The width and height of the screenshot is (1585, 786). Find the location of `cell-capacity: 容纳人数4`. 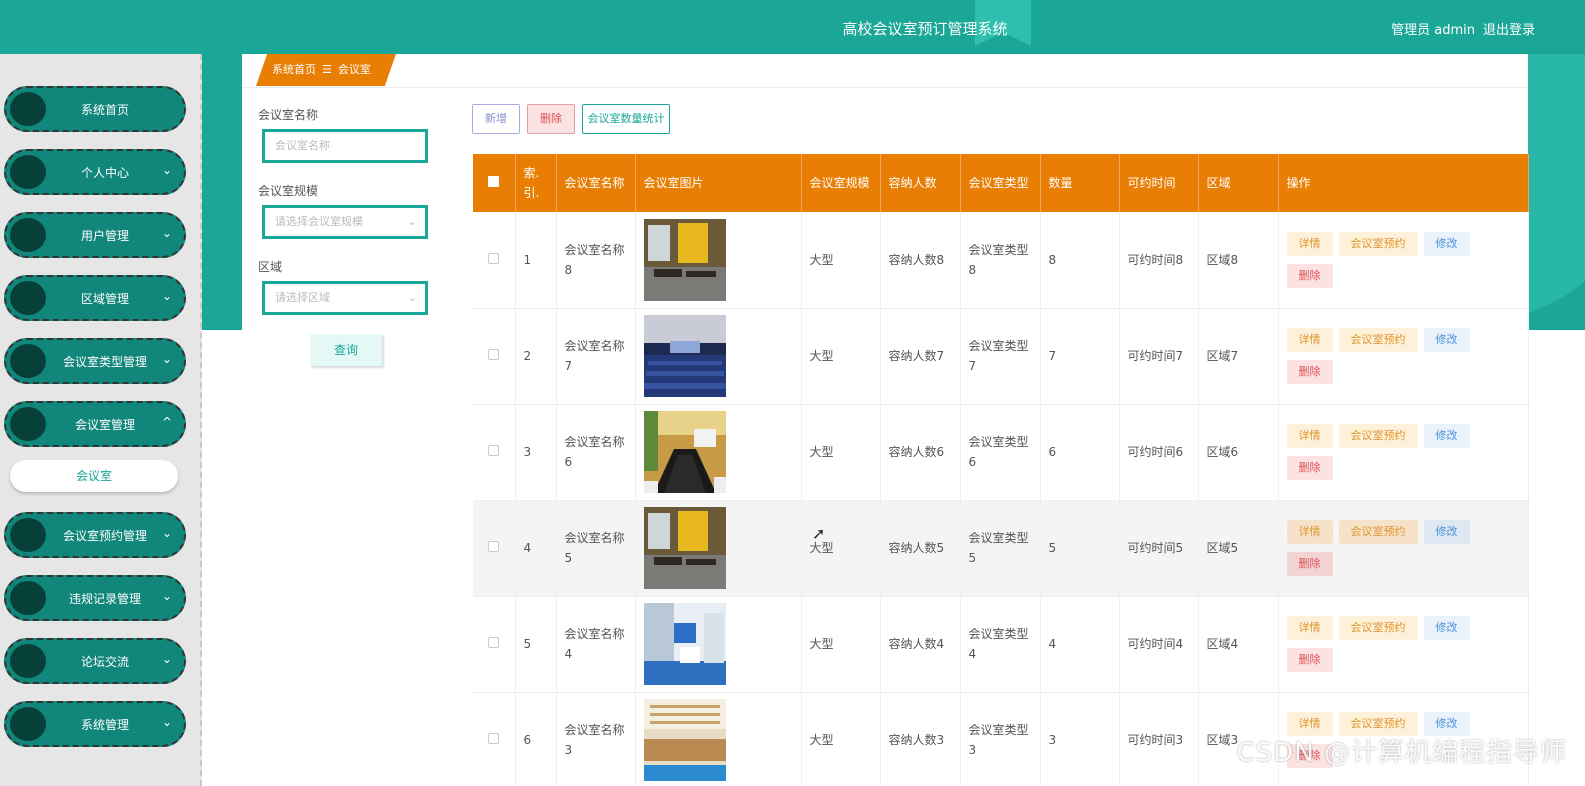

cell-capacity: 容纳人数4 is located at coordinates (920, 644).